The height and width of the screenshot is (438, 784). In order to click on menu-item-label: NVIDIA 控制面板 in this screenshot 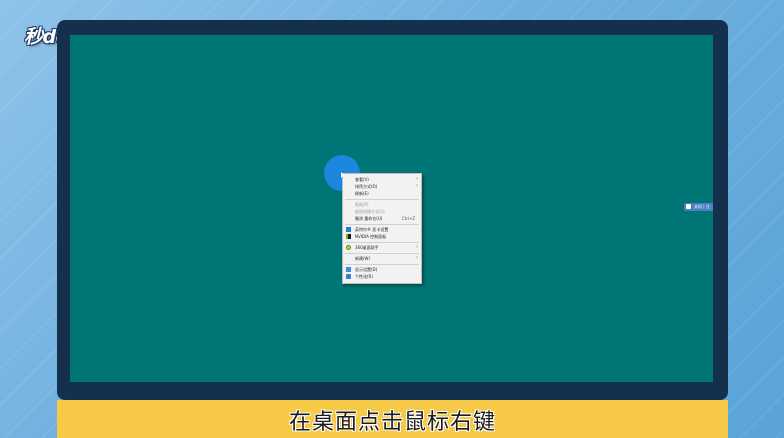, I will do `click(371, 236)`.